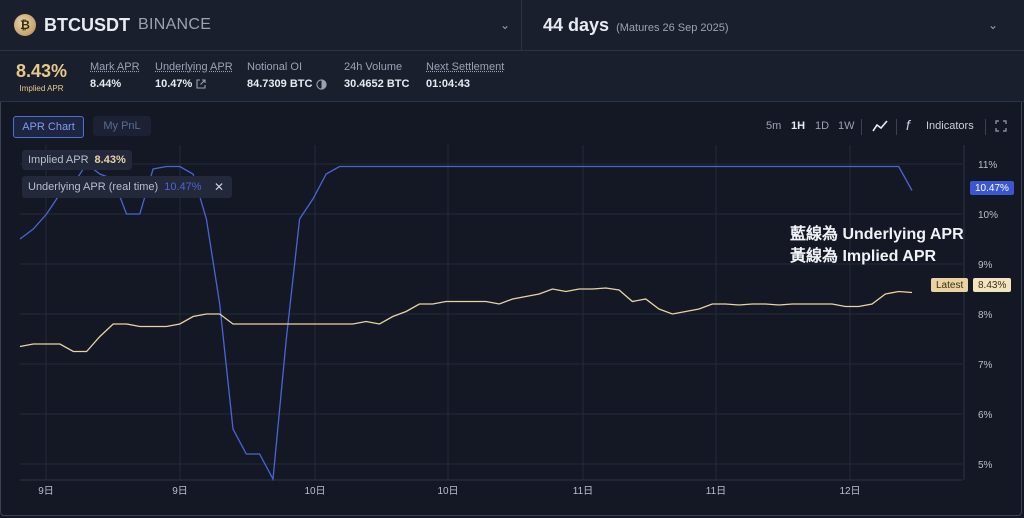 This screenshot has height=518, width=1024. I want to click on stat-value: 84.7309 BTC, so click(280, 84).